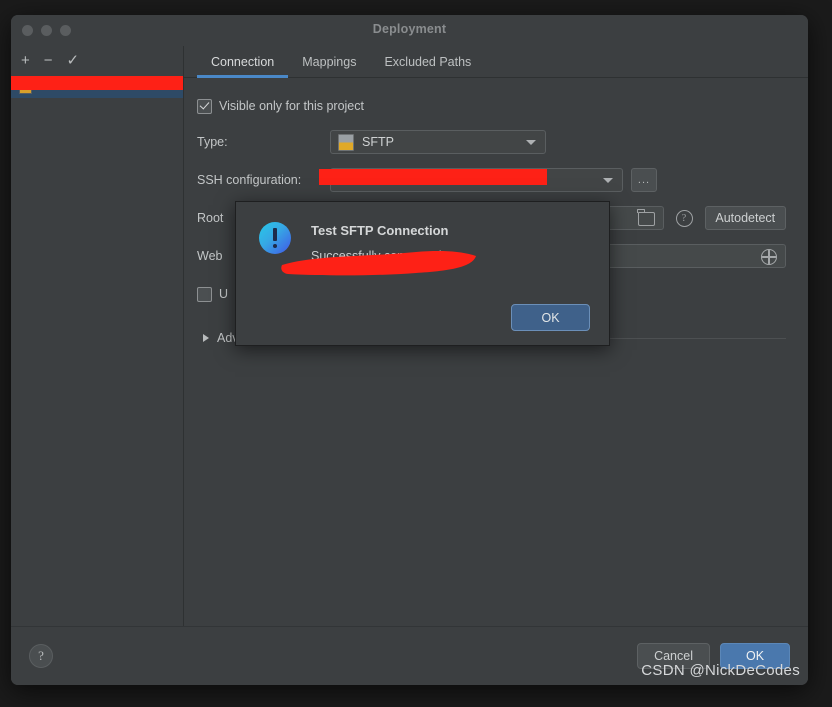 The height and width of the screenshot is (707, 832). I want to click on apply-check-icon: ✓, so click(73, 60).